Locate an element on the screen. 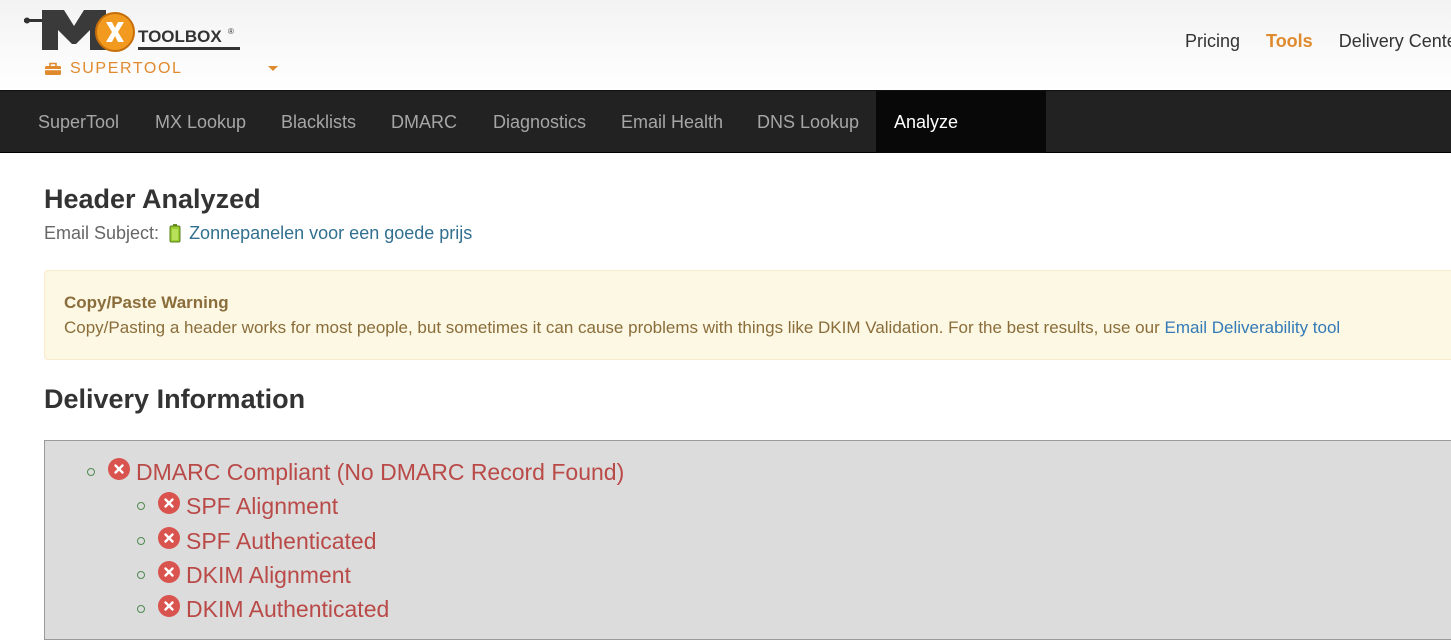  check-dmarc-compliant: DMARC Compliant (No DMARC Record Found) is located at coordinates (355, 472).